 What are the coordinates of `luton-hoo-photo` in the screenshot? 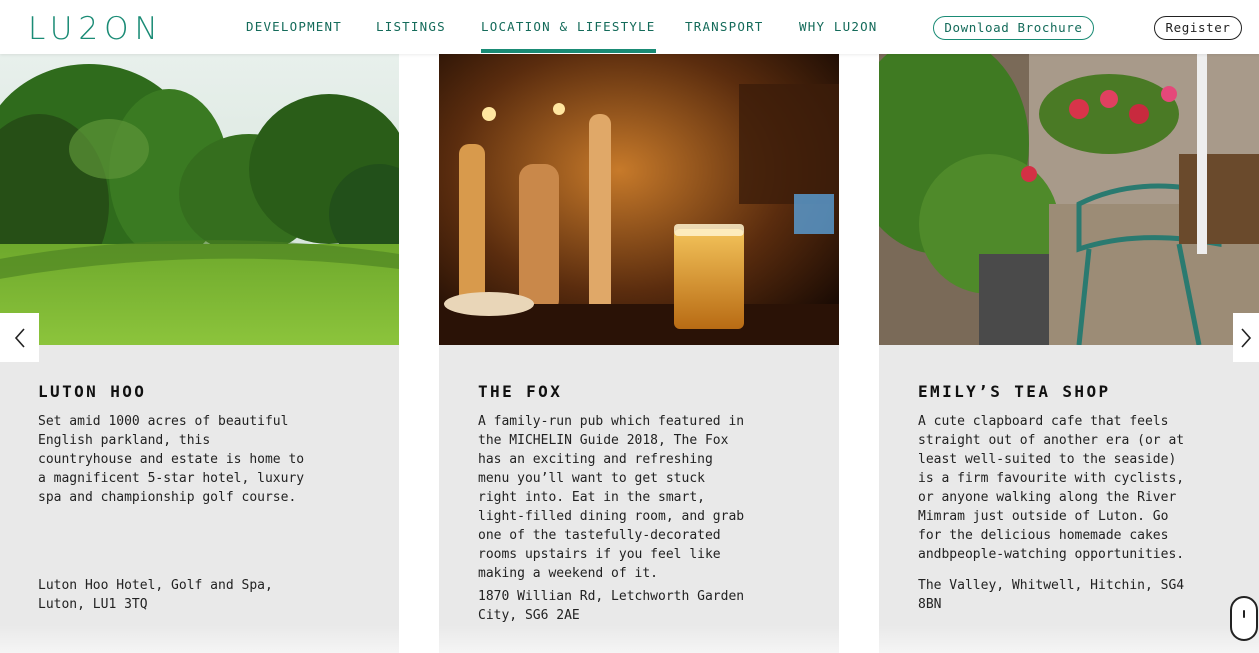 It's located at (199, 199).